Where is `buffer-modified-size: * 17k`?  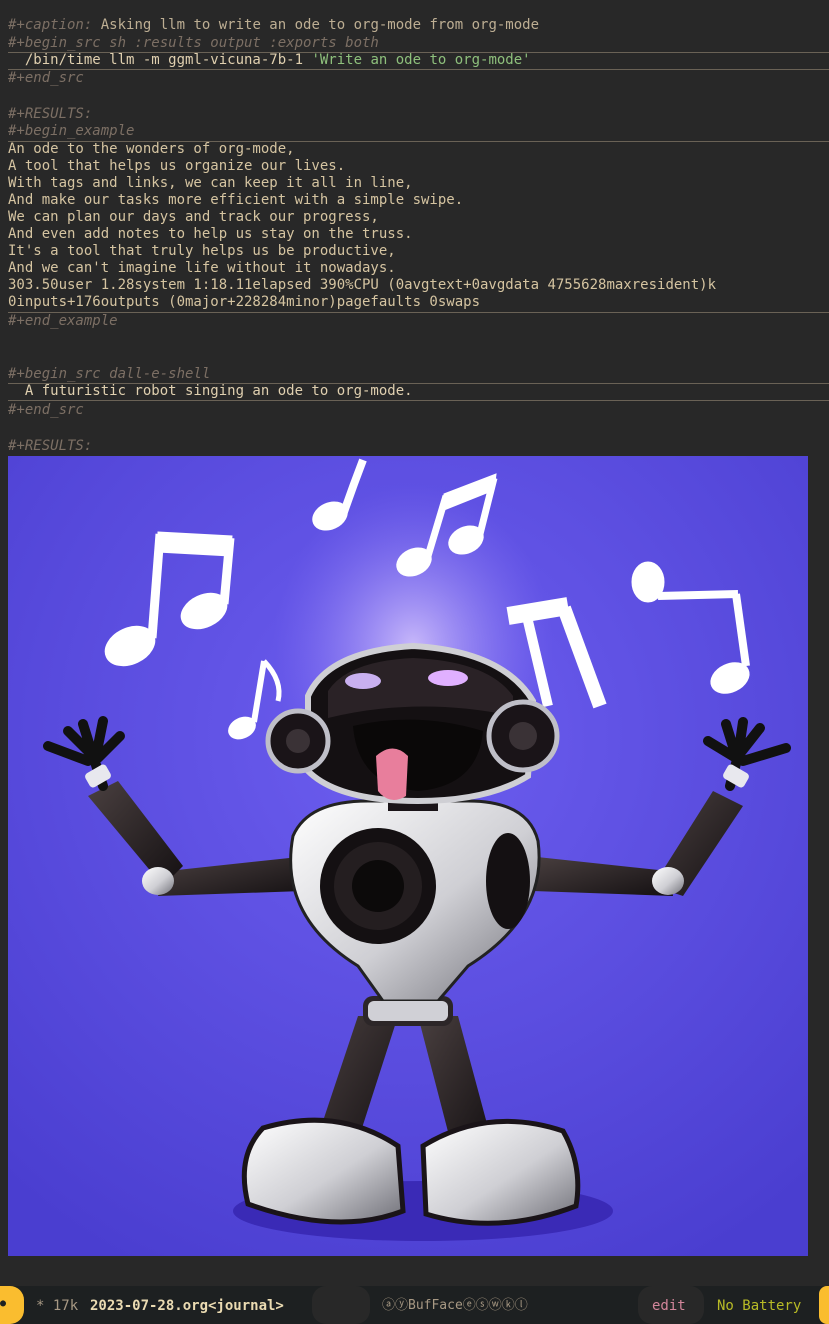
buffer-modified-size: * 17k is located at coordinates (61, 1306).